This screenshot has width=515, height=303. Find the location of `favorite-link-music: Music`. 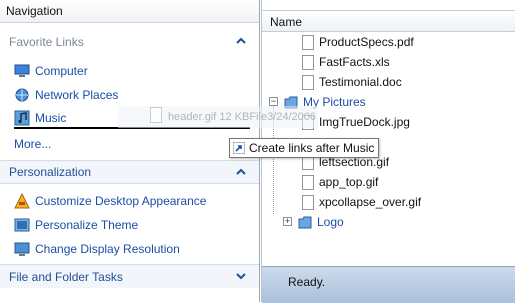

favorite-link-music: Music is located at coordinates (40, 118).